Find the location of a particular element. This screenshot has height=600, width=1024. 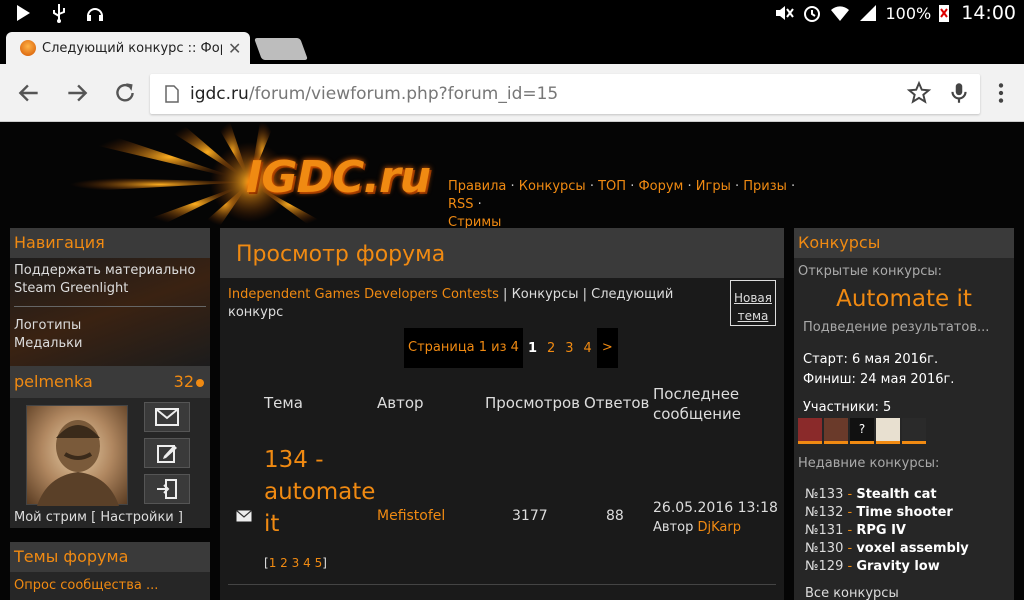

row-divider is located at coordinates (502, 584).